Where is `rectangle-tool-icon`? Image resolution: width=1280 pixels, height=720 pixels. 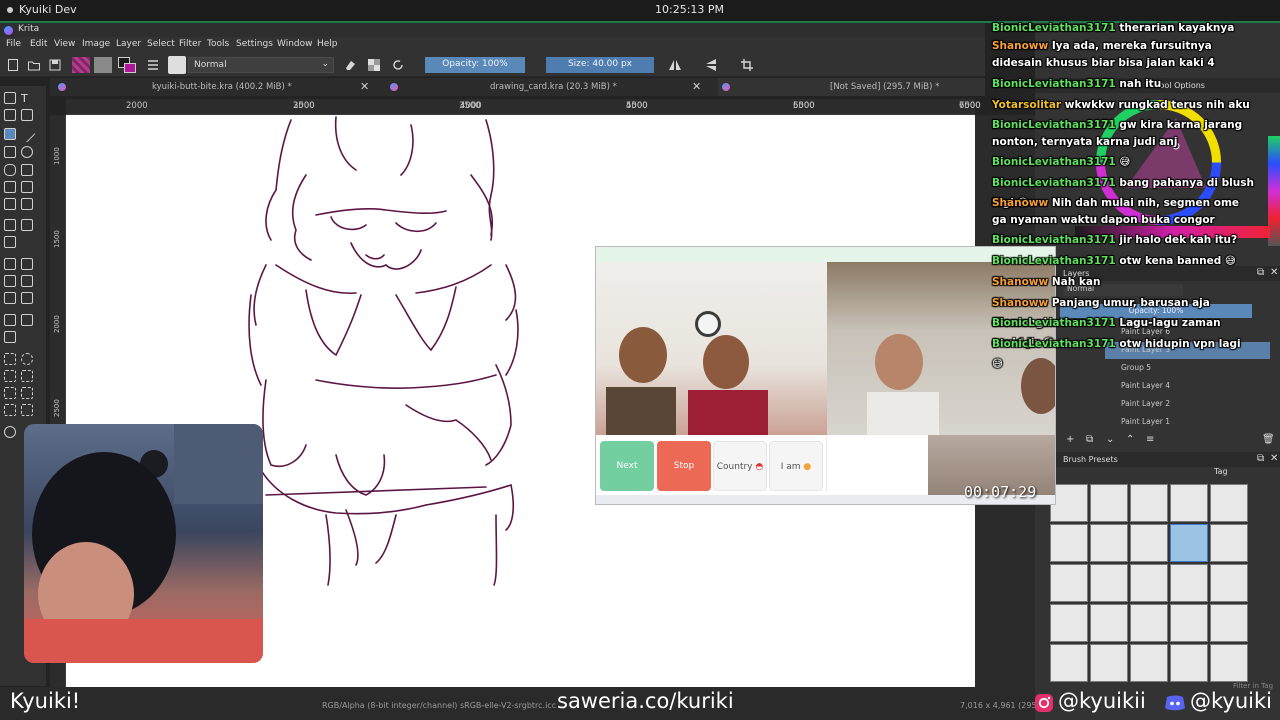 rectangle-tool-icon is located at coordinates (10, 152).